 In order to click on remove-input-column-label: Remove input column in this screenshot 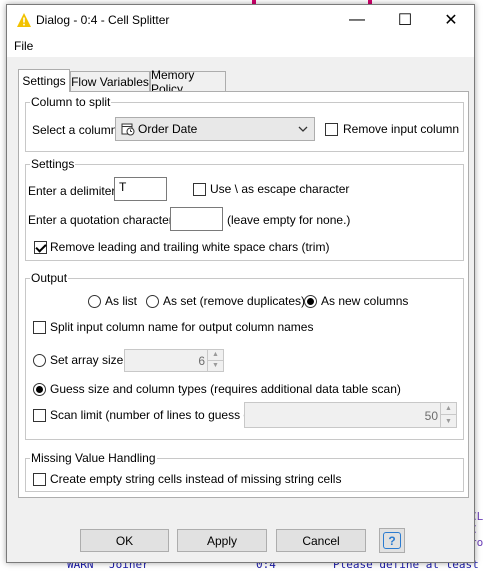, I will do `click(401, 129)`.